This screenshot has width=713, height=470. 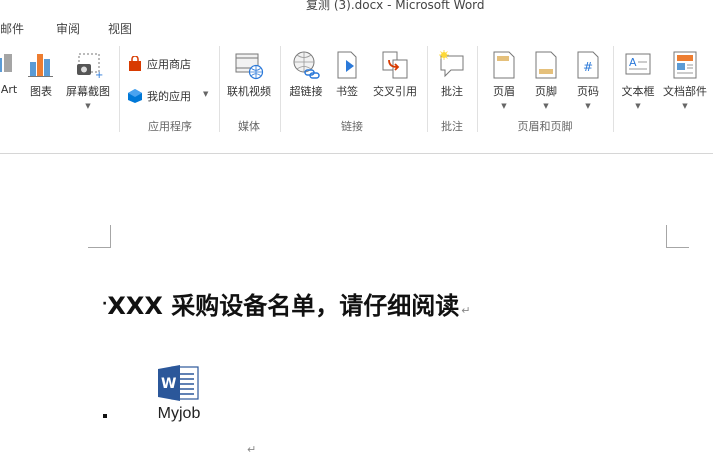 I want to click on my-apps-button: 我的应用 ▼, so click(x=170, y=96).